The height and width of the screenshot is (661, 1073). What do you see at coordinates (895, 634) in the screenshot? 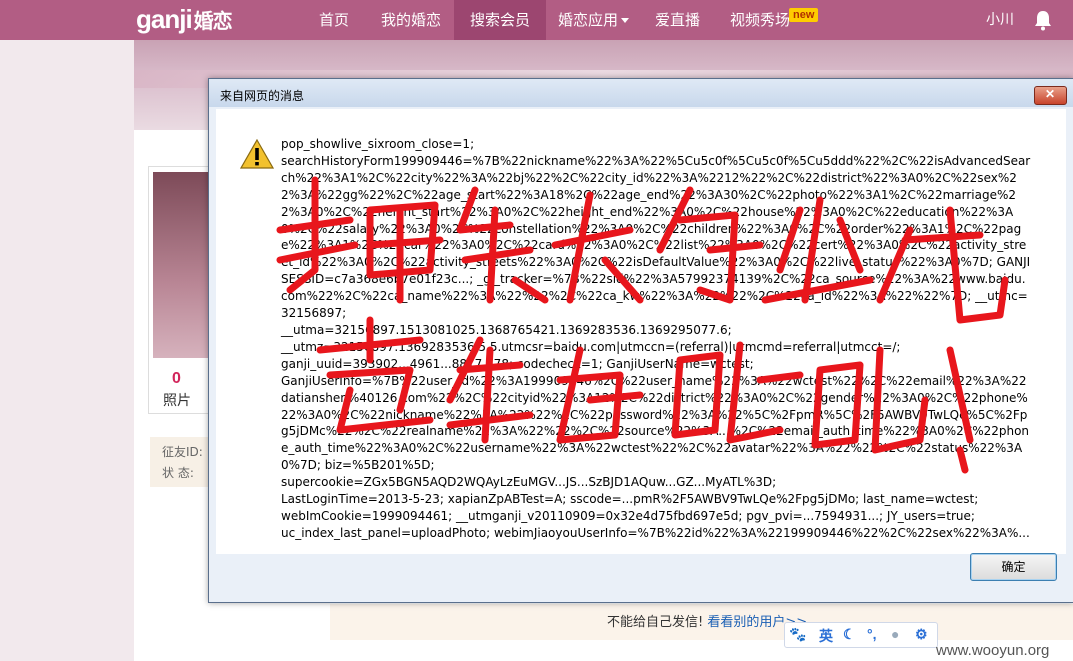
I see `user-icon: ●` at bounding box center [895, 634].